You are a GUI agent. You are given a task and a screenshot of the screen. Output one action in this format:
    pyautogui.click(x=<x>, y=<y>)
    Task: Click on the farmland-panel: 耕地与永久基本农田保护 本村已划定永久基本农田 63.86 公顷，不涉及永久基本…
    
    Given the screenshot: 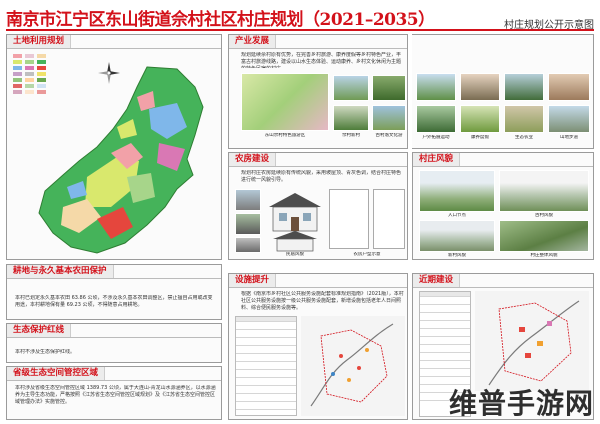 What is the action you would take?
    pyautogui.click(x=114, y=292)
    